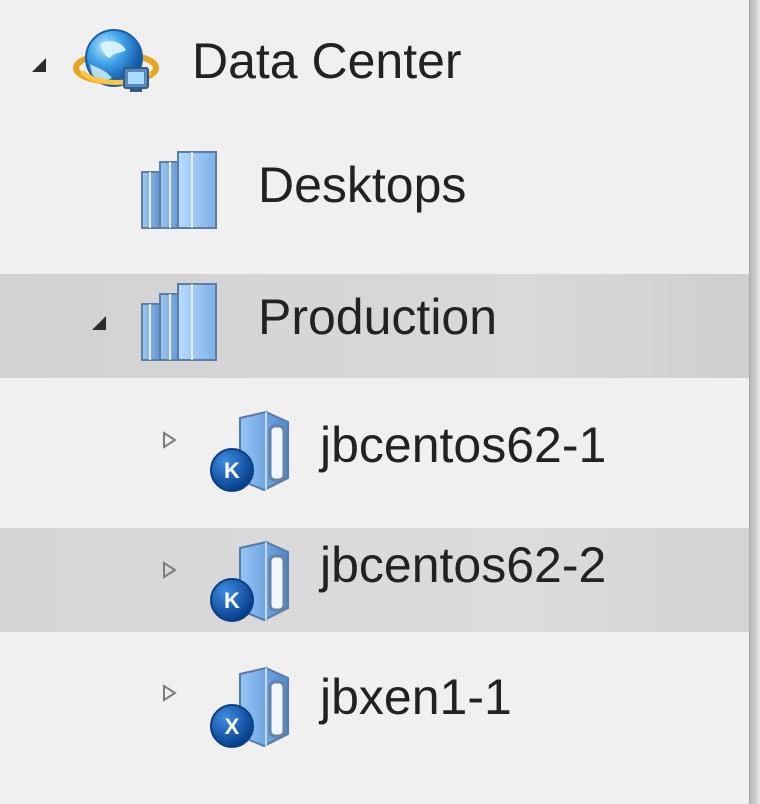 The height and width of the screenshot is (804, 760). I want to click on tree-node-label: Data Center, so click(327, 61).